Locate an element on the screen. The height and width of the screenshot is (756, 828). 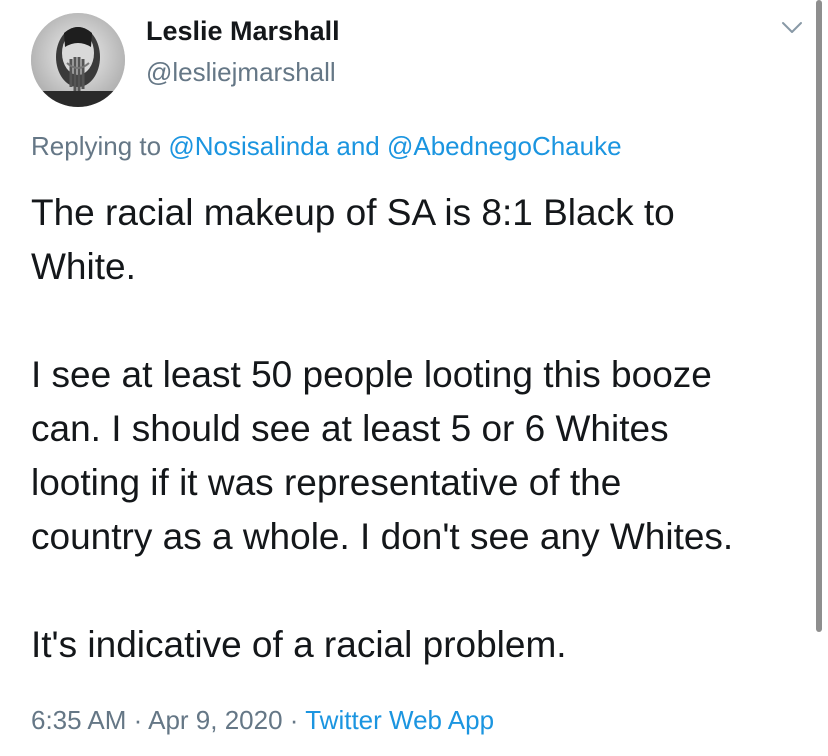
mention-link-abednegochauke: @AbednegoChauke is located at coordinates (504, 146).